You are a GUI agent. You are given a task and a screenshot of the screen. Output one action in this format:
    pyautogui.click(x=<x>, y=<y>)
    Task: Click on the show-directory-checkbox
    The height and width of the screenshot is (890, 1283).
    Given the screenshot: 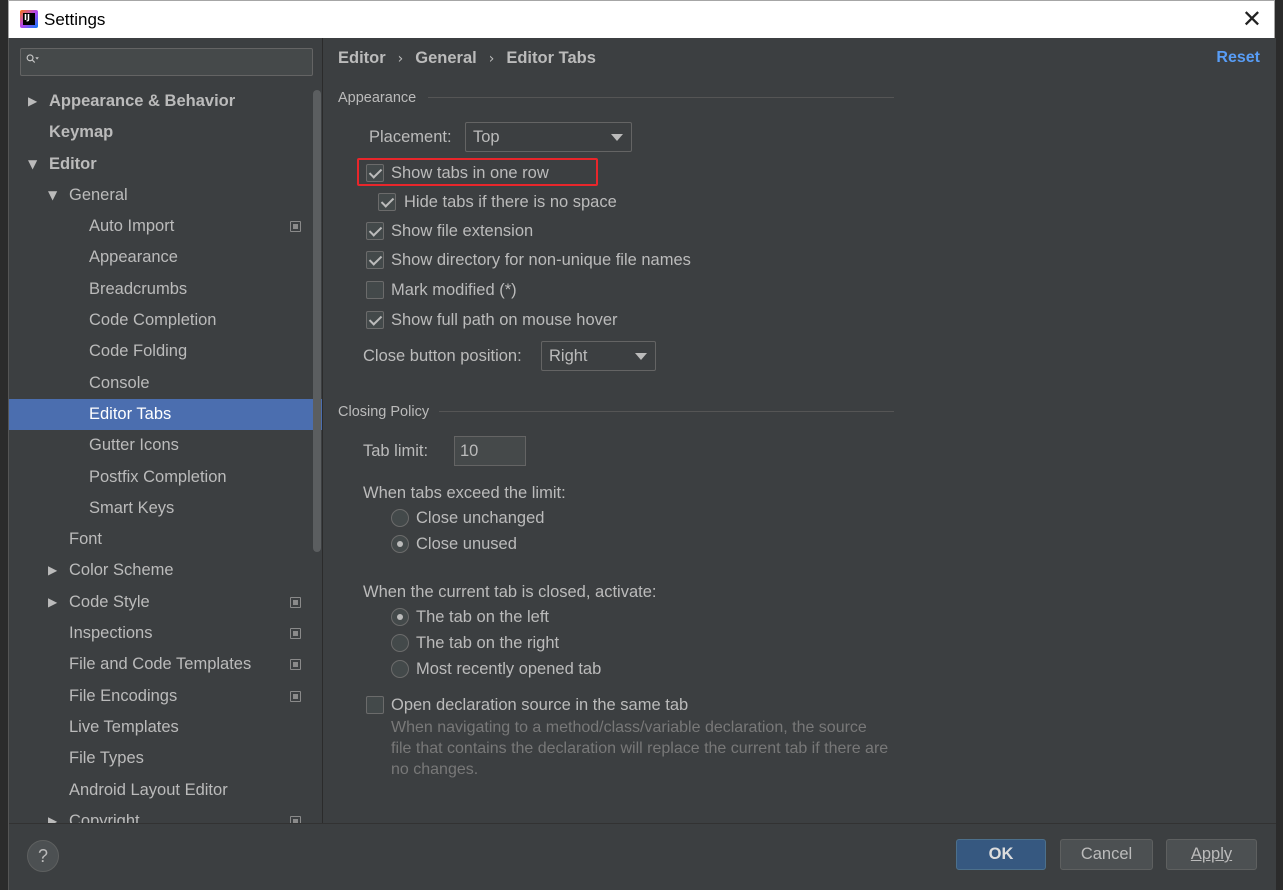 What is the action you would take?
    pyautogui.click(x=375, y=260)
    